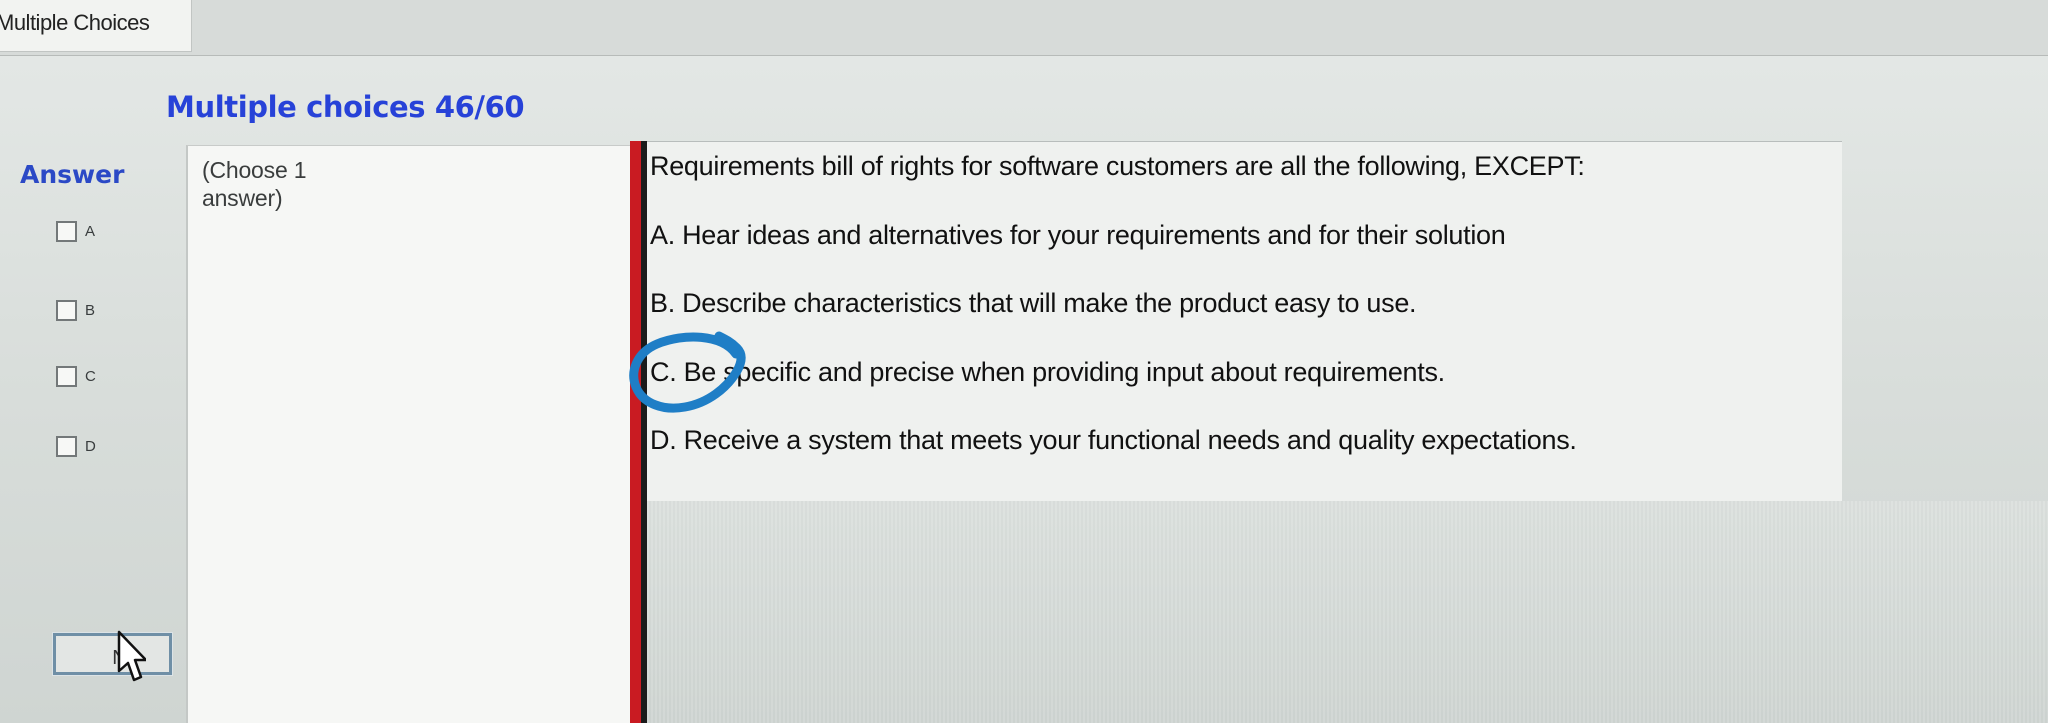 The image size is (2048, 723). Describe the element at coordinates (112, 654) in the screenshot. I see `next-button: Ne` at that location.